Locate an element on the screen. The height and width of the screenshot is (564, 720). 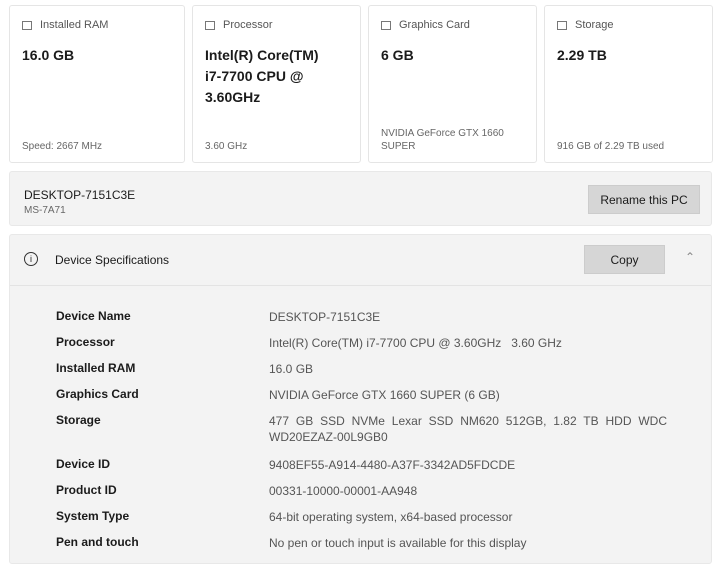
ram-icon is located at coordinates (27, 25).